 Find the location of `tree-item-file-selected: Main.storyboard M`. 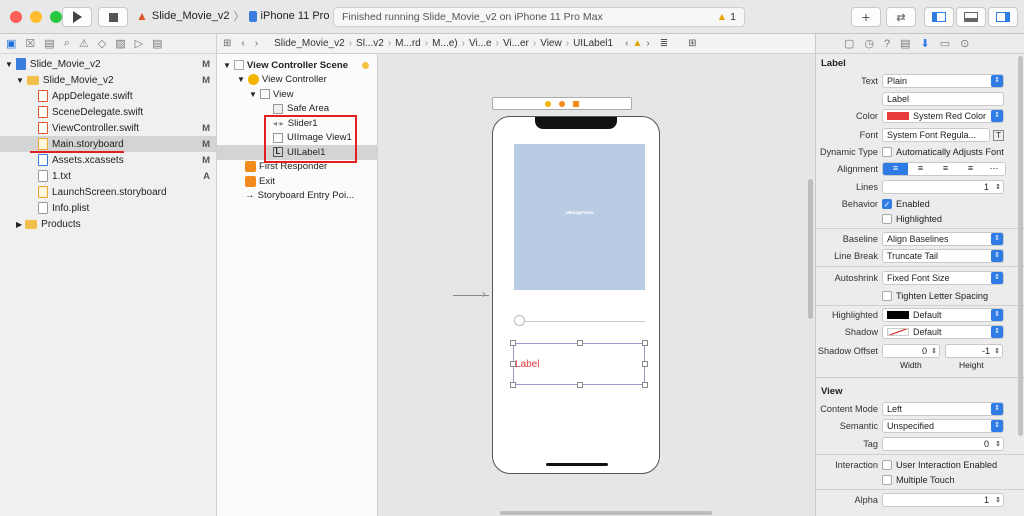

tree-item-file-selected: Main.storyboard M is located at coordinates (108, 144).